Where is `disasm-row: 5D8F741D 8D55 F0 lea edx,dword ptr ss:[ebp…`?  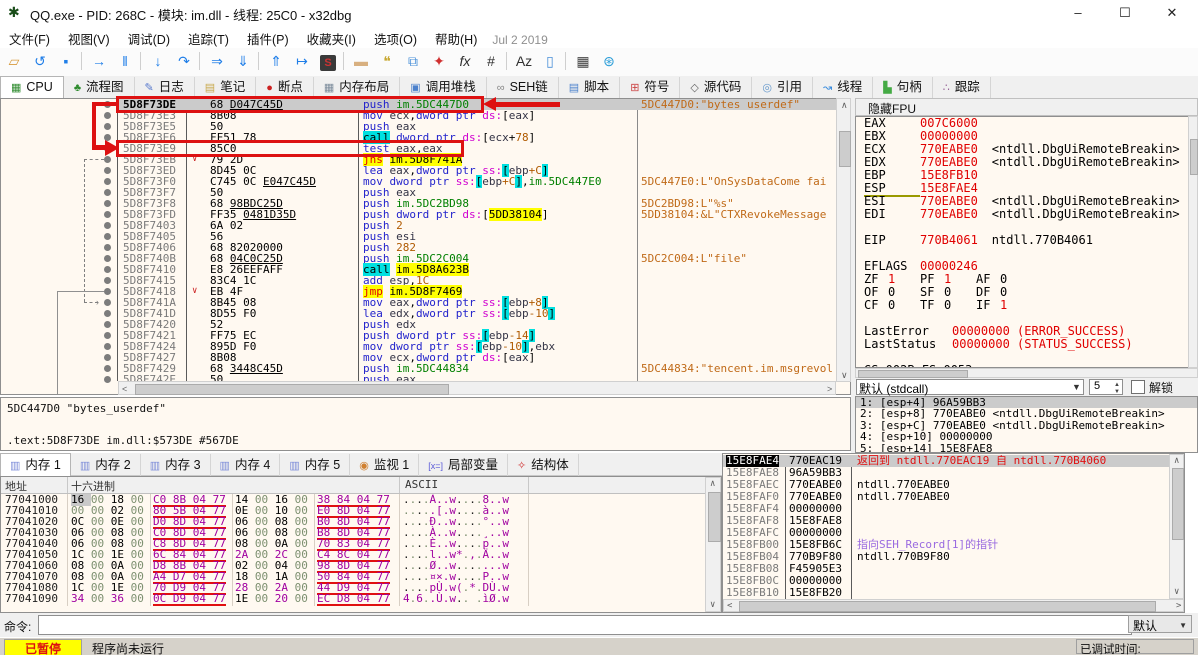
disasm-row: 5D8F741D 8D55 F0 lea edx,dword ptr ss:[ebp… is located at coordinates (477, 313).